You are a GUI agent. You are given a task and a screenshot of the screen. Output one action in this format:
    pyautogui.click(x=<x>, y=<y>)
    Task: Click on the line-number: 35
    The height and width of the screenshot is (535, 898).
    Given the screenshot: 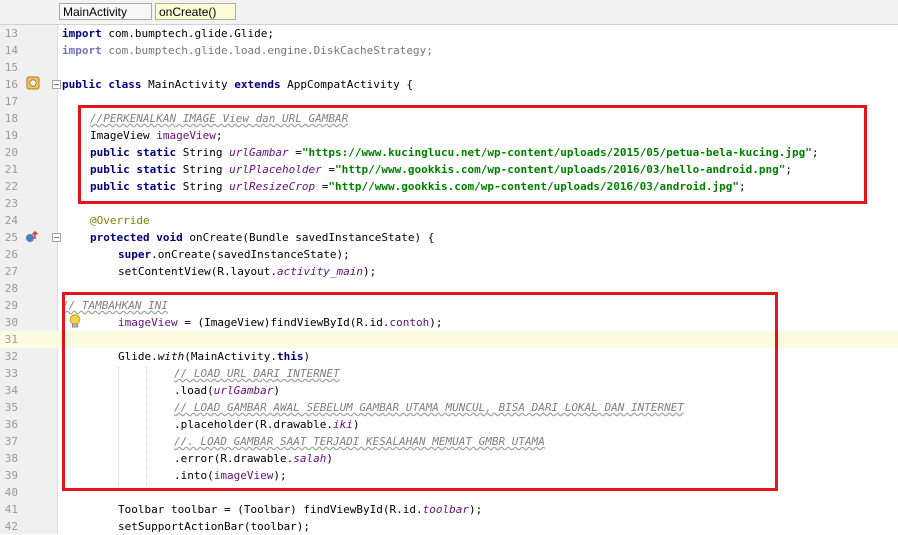 What is the action you would take?
    pyautogui.click(x=11, y=407)
    